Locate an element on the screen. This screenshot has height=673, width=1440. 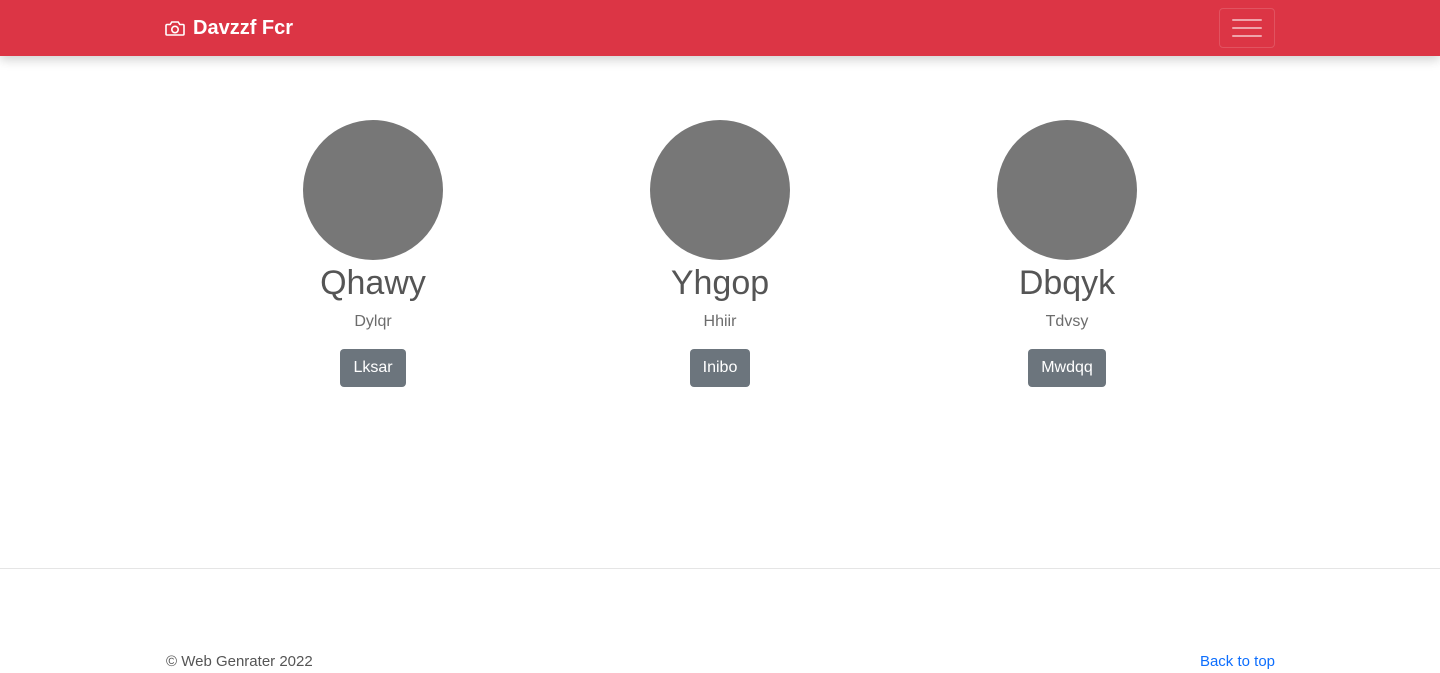
brand-title: Davzzf Fcr is located at coordinates (243, 27).